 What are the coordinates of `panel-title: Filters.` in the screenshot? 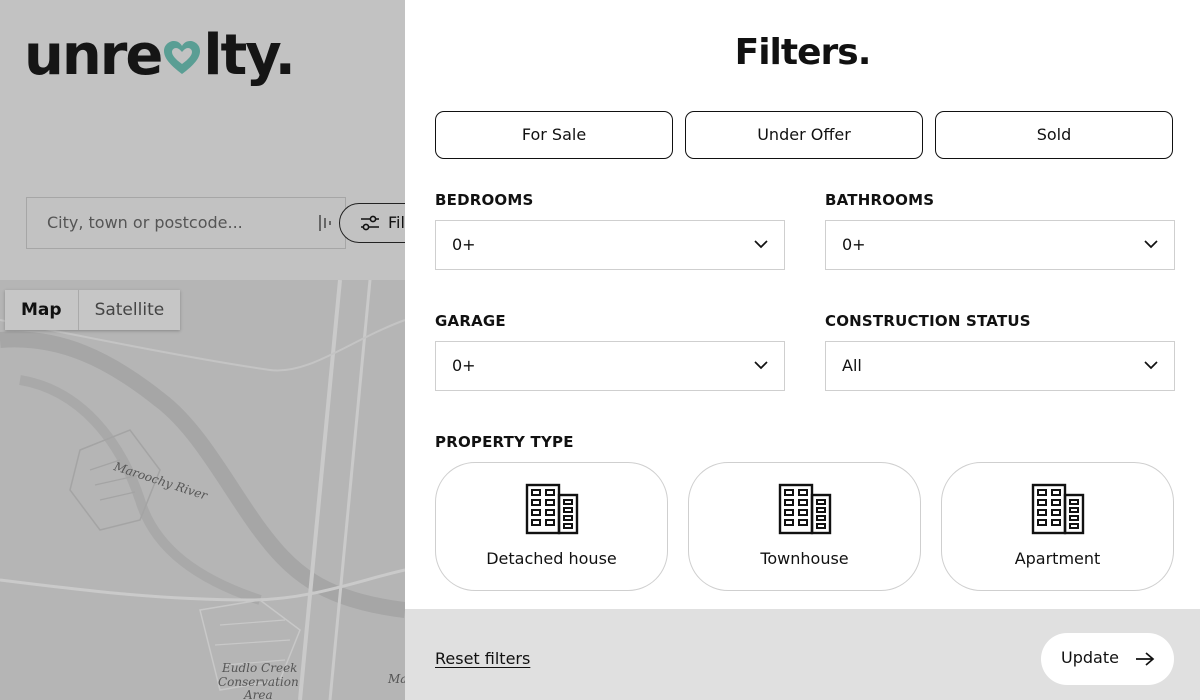 It's located at (803, 52).